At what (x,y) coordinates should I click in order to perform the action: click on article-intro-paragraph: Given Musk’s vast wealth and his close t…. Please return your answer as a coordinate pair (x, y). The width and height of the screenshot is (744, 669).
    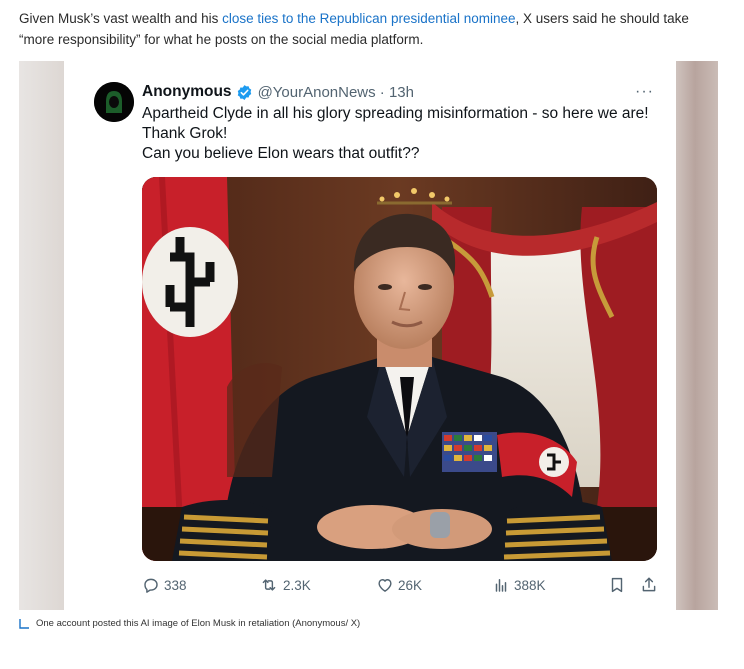
    Looking at the image, I should click on (369, 29).